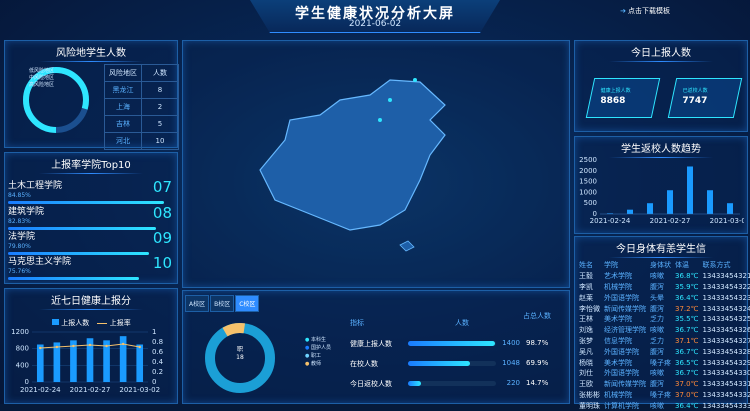 This screenshot has height=411, width=750. I want to click on china-map, so click(352, 165).